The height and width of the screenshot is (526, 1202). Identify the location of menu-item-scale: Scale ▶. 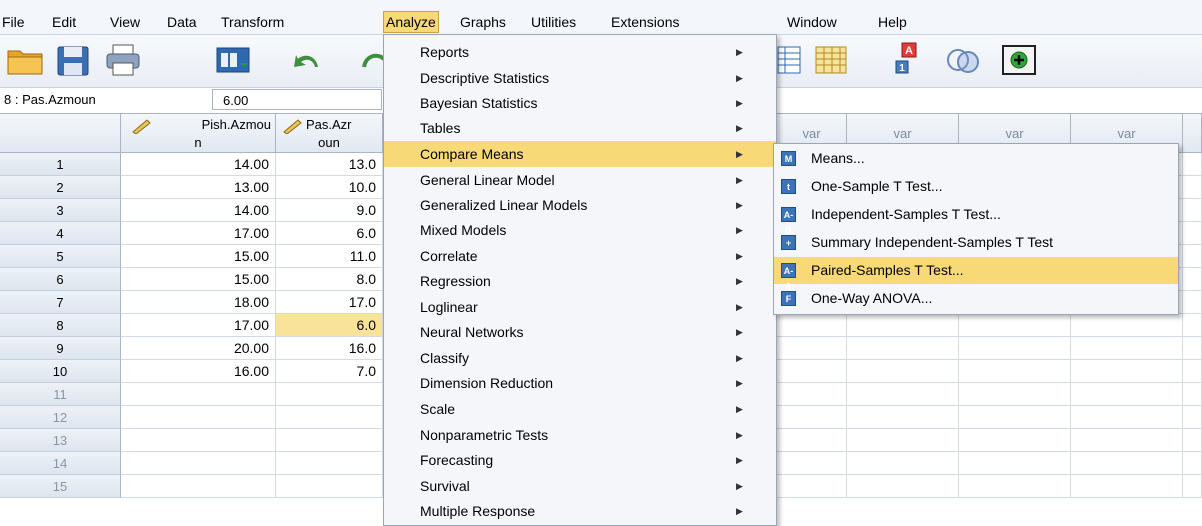
(580, 409).